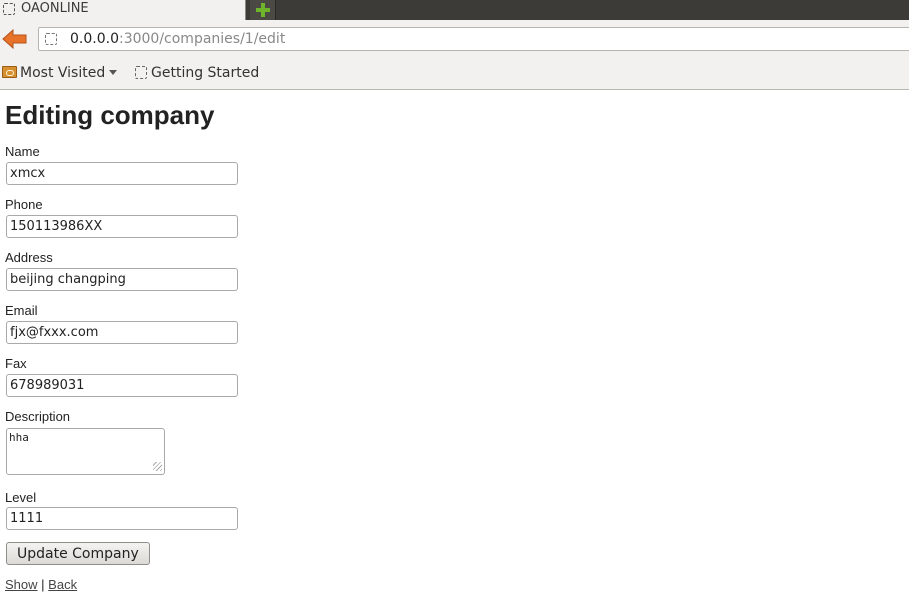 Image resolution: width=909 pixels, height=598 pixels. What do you see at coordinates (22, 151) in the screenshot?
I see `name-label: Name` at bounding box center [22, 151].